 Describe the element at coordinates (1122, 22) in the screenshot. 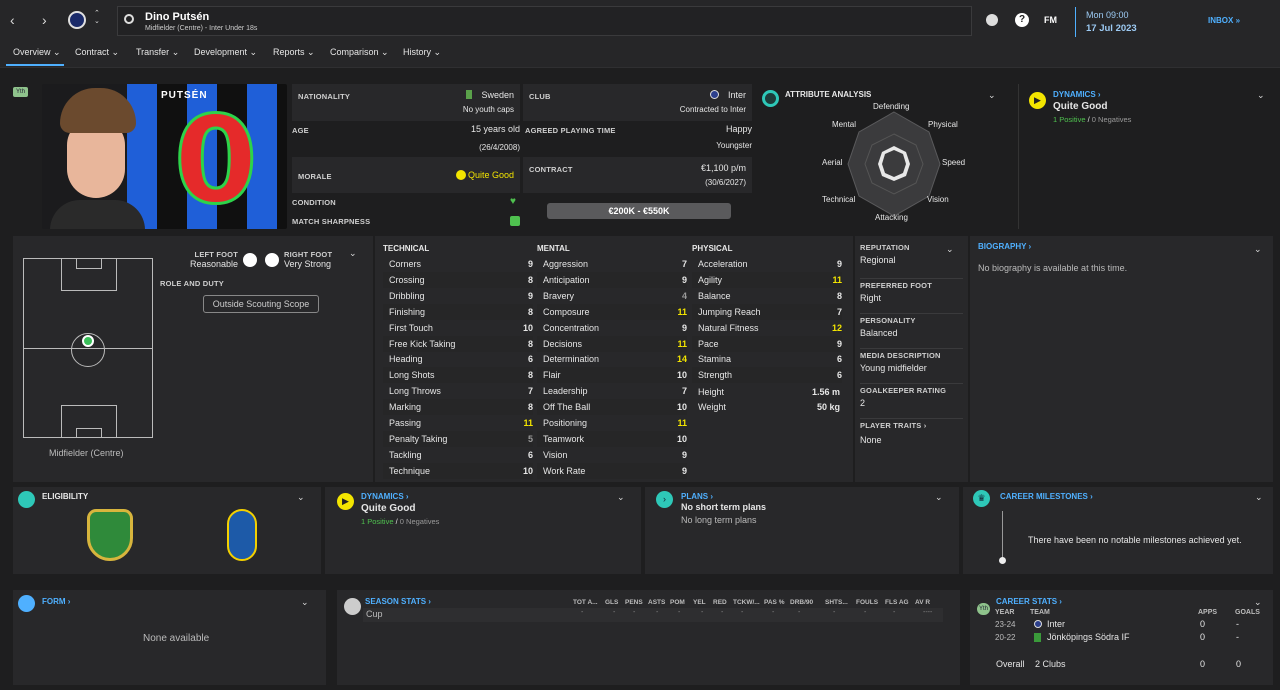

I see `date-widget: Mon 09:00 17 Jul 2023` at that location.